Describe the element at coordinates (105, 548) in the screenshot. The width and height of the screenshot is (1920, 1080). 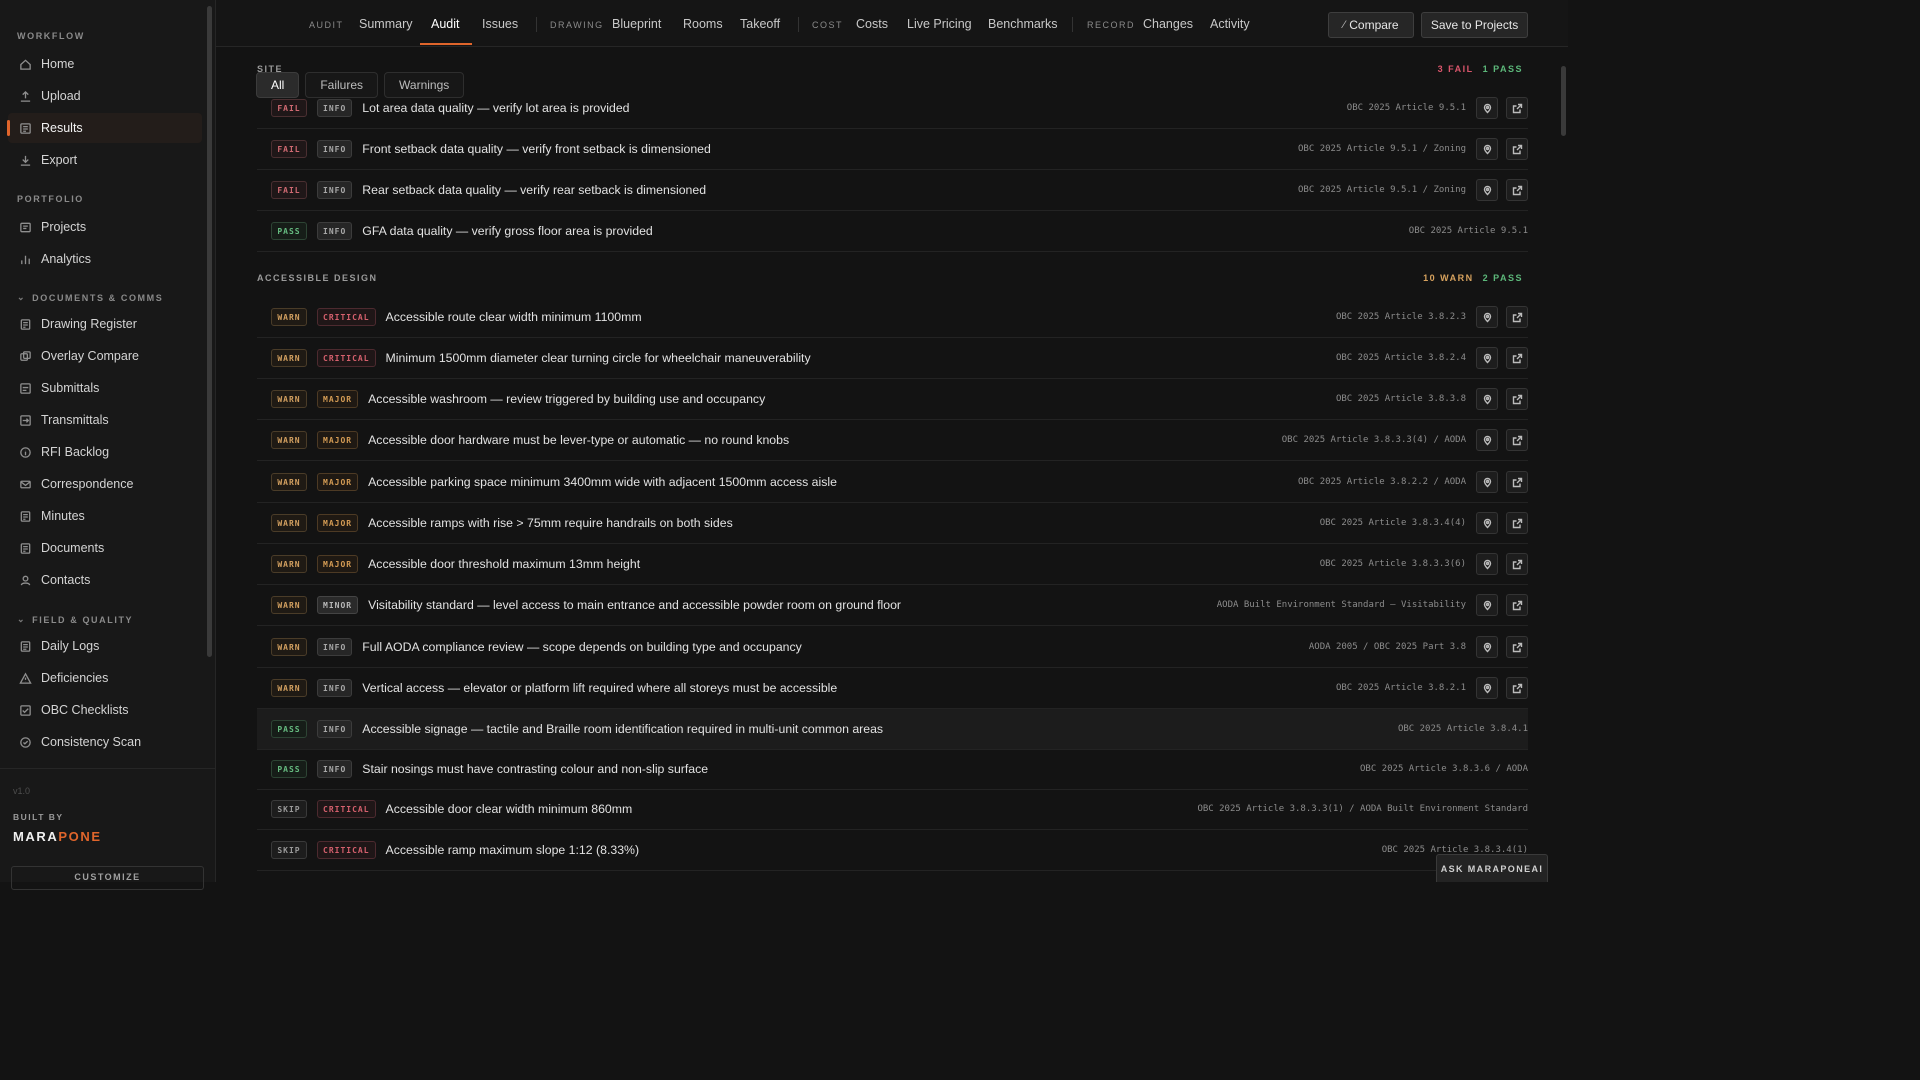
I see `sidebar-item-documents: Documents` at that location.